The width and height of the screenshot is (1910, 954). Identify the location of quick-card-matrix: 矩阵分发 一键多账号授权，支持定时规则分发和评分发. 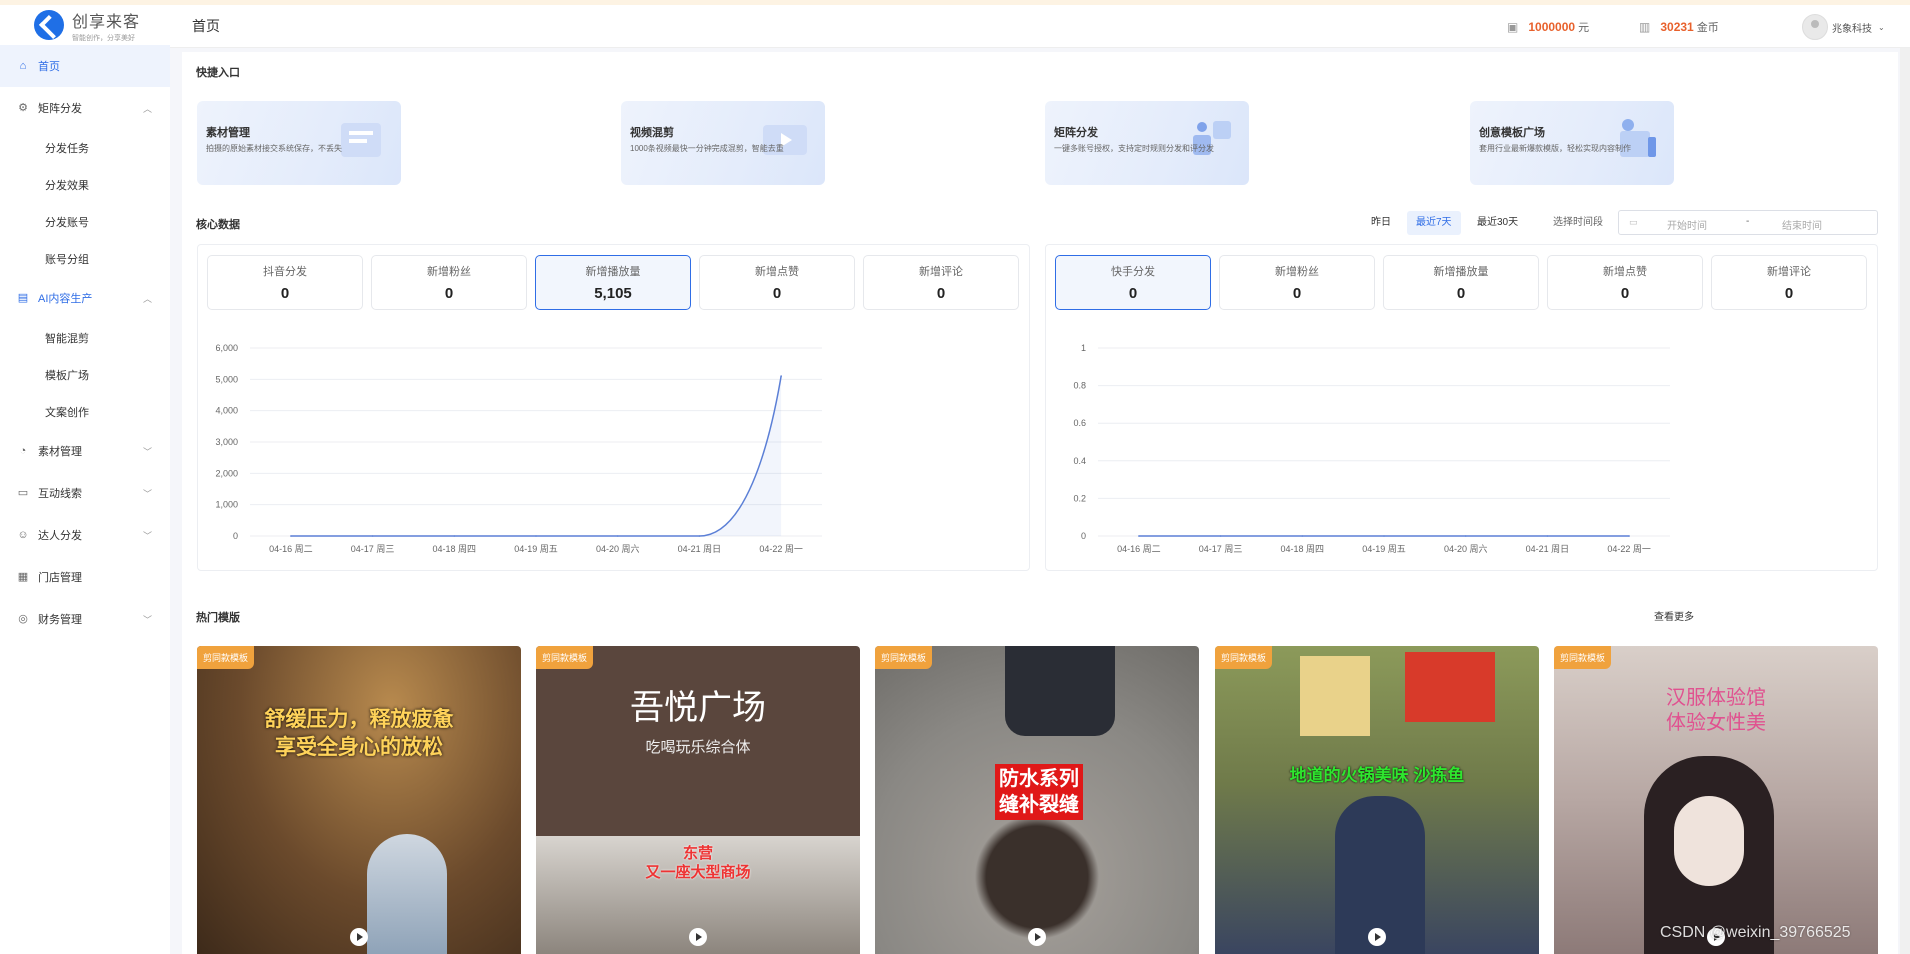
(1147, 143).